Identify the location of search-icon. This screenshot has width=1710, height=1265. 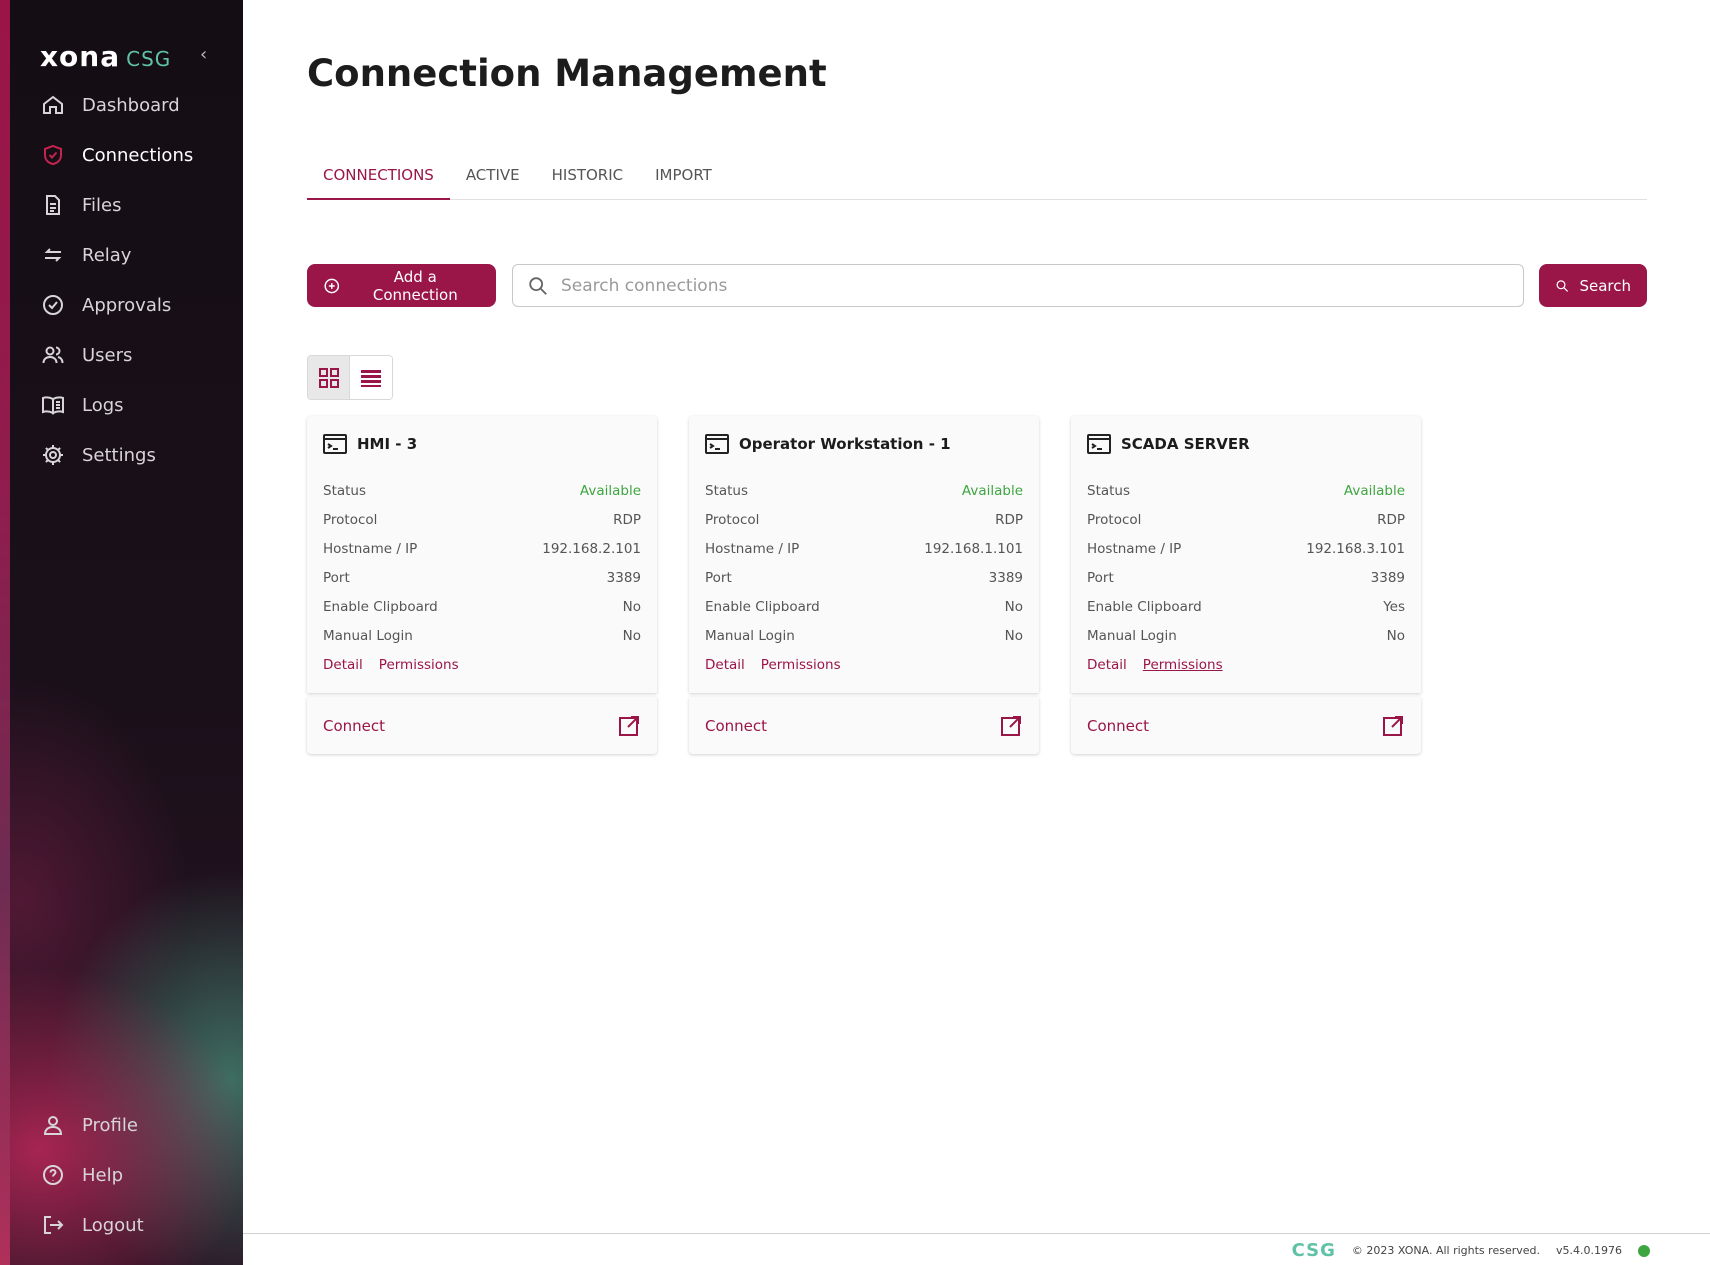
(1562, 285).